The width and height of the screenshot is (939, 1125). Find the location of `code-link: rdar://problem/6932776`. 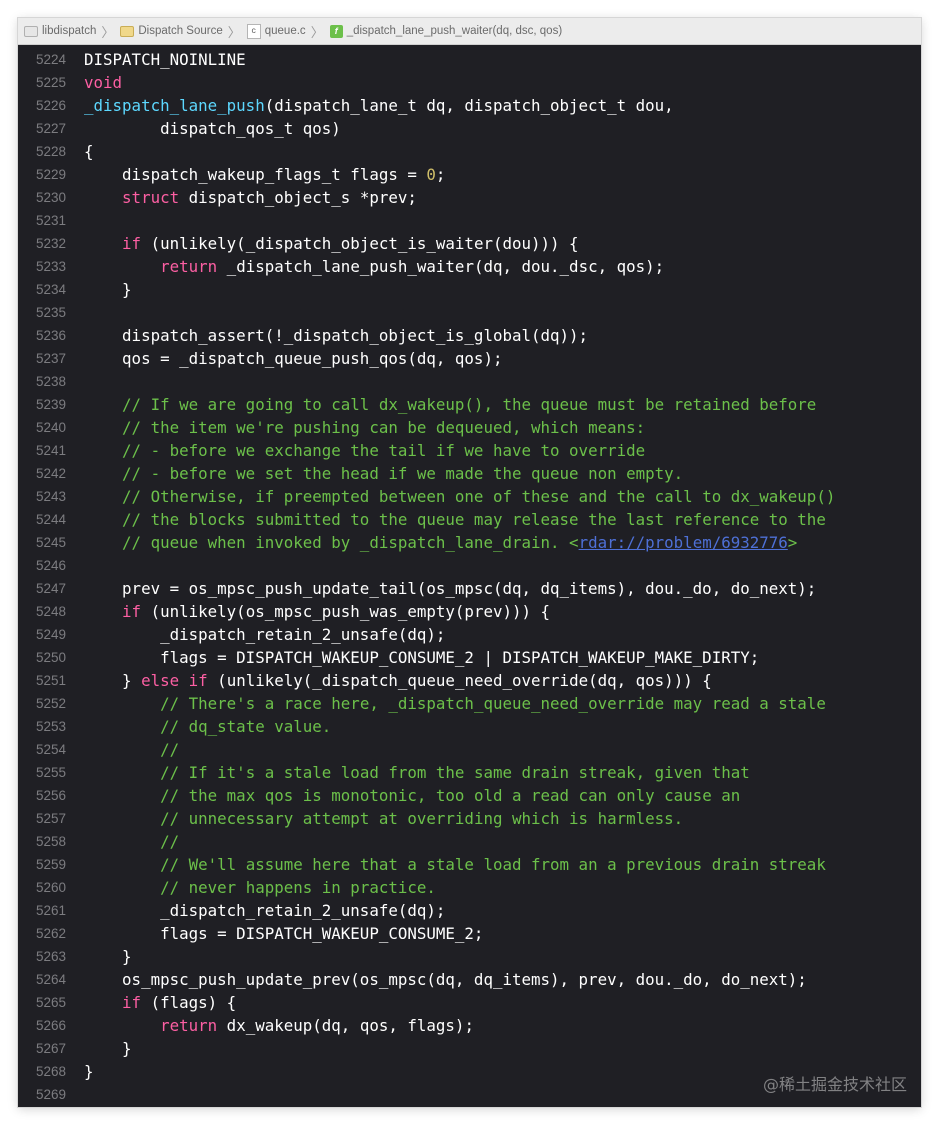

code-link: rdar://problem/6932776 is located at coordinates (683, 542).